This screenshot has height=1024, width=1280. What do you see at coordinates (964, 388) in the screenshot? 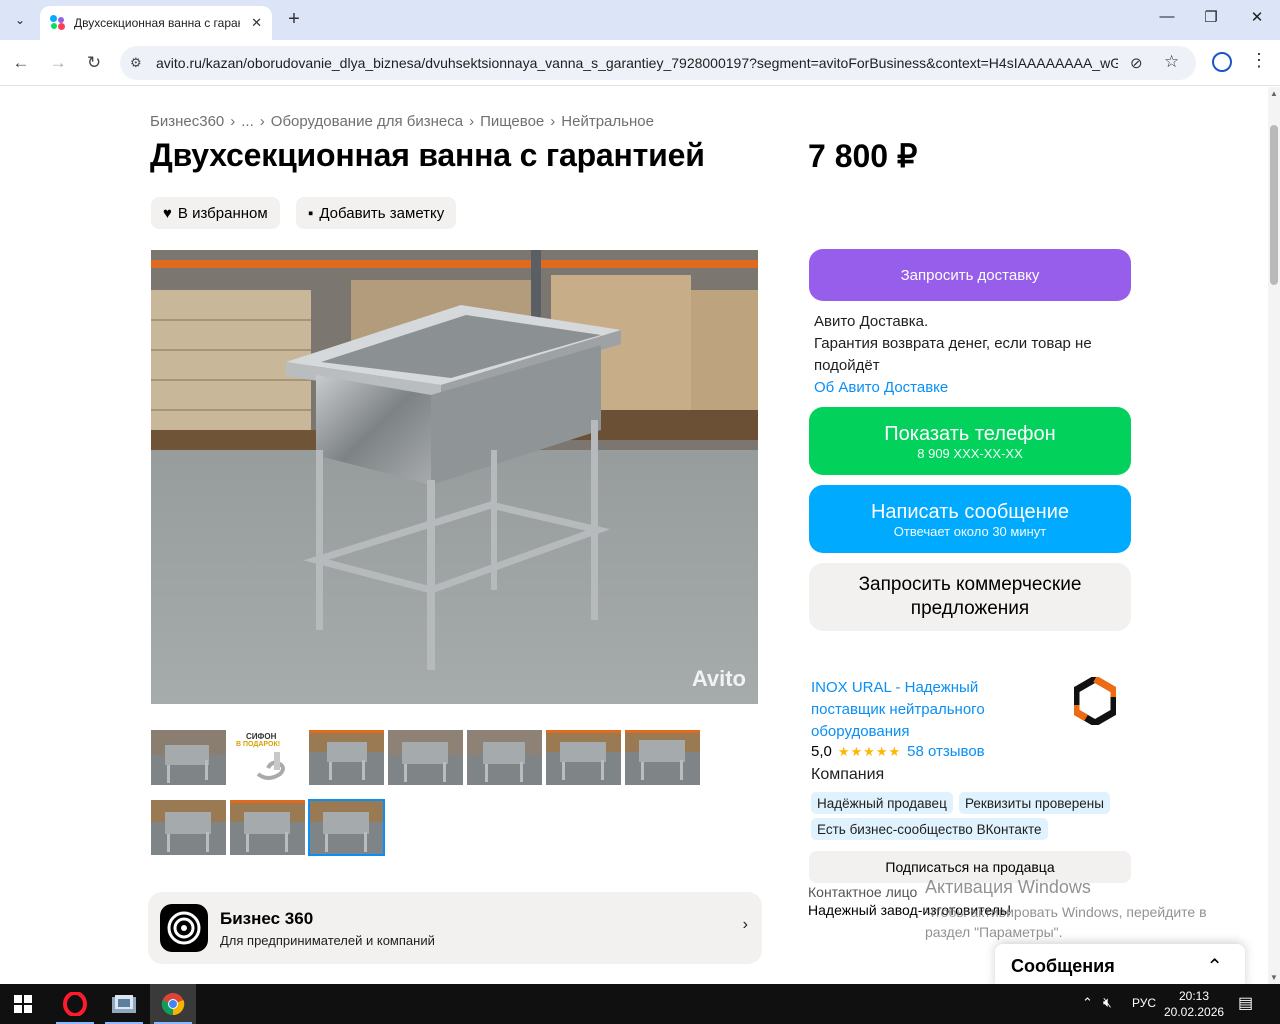
I see `about-delivery-link: Об Авито Доставке` at bounding box center [964, 388].